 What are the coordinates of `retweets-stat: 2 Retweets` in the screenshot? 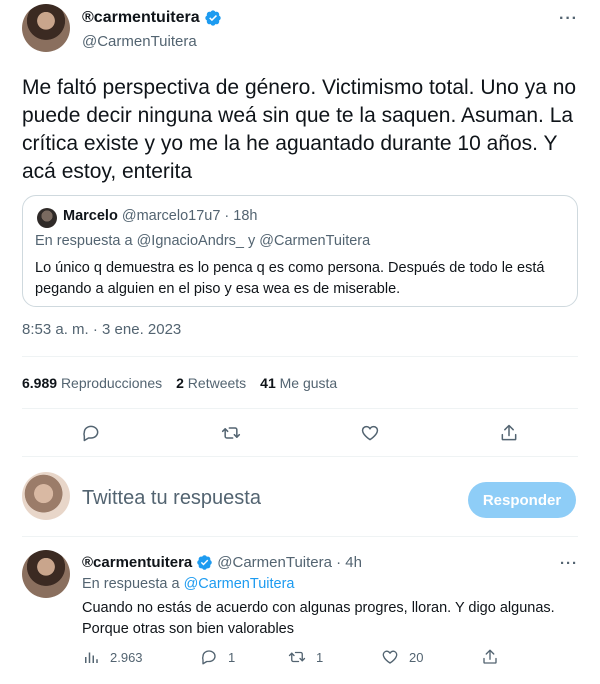 It's located at (211, 383).